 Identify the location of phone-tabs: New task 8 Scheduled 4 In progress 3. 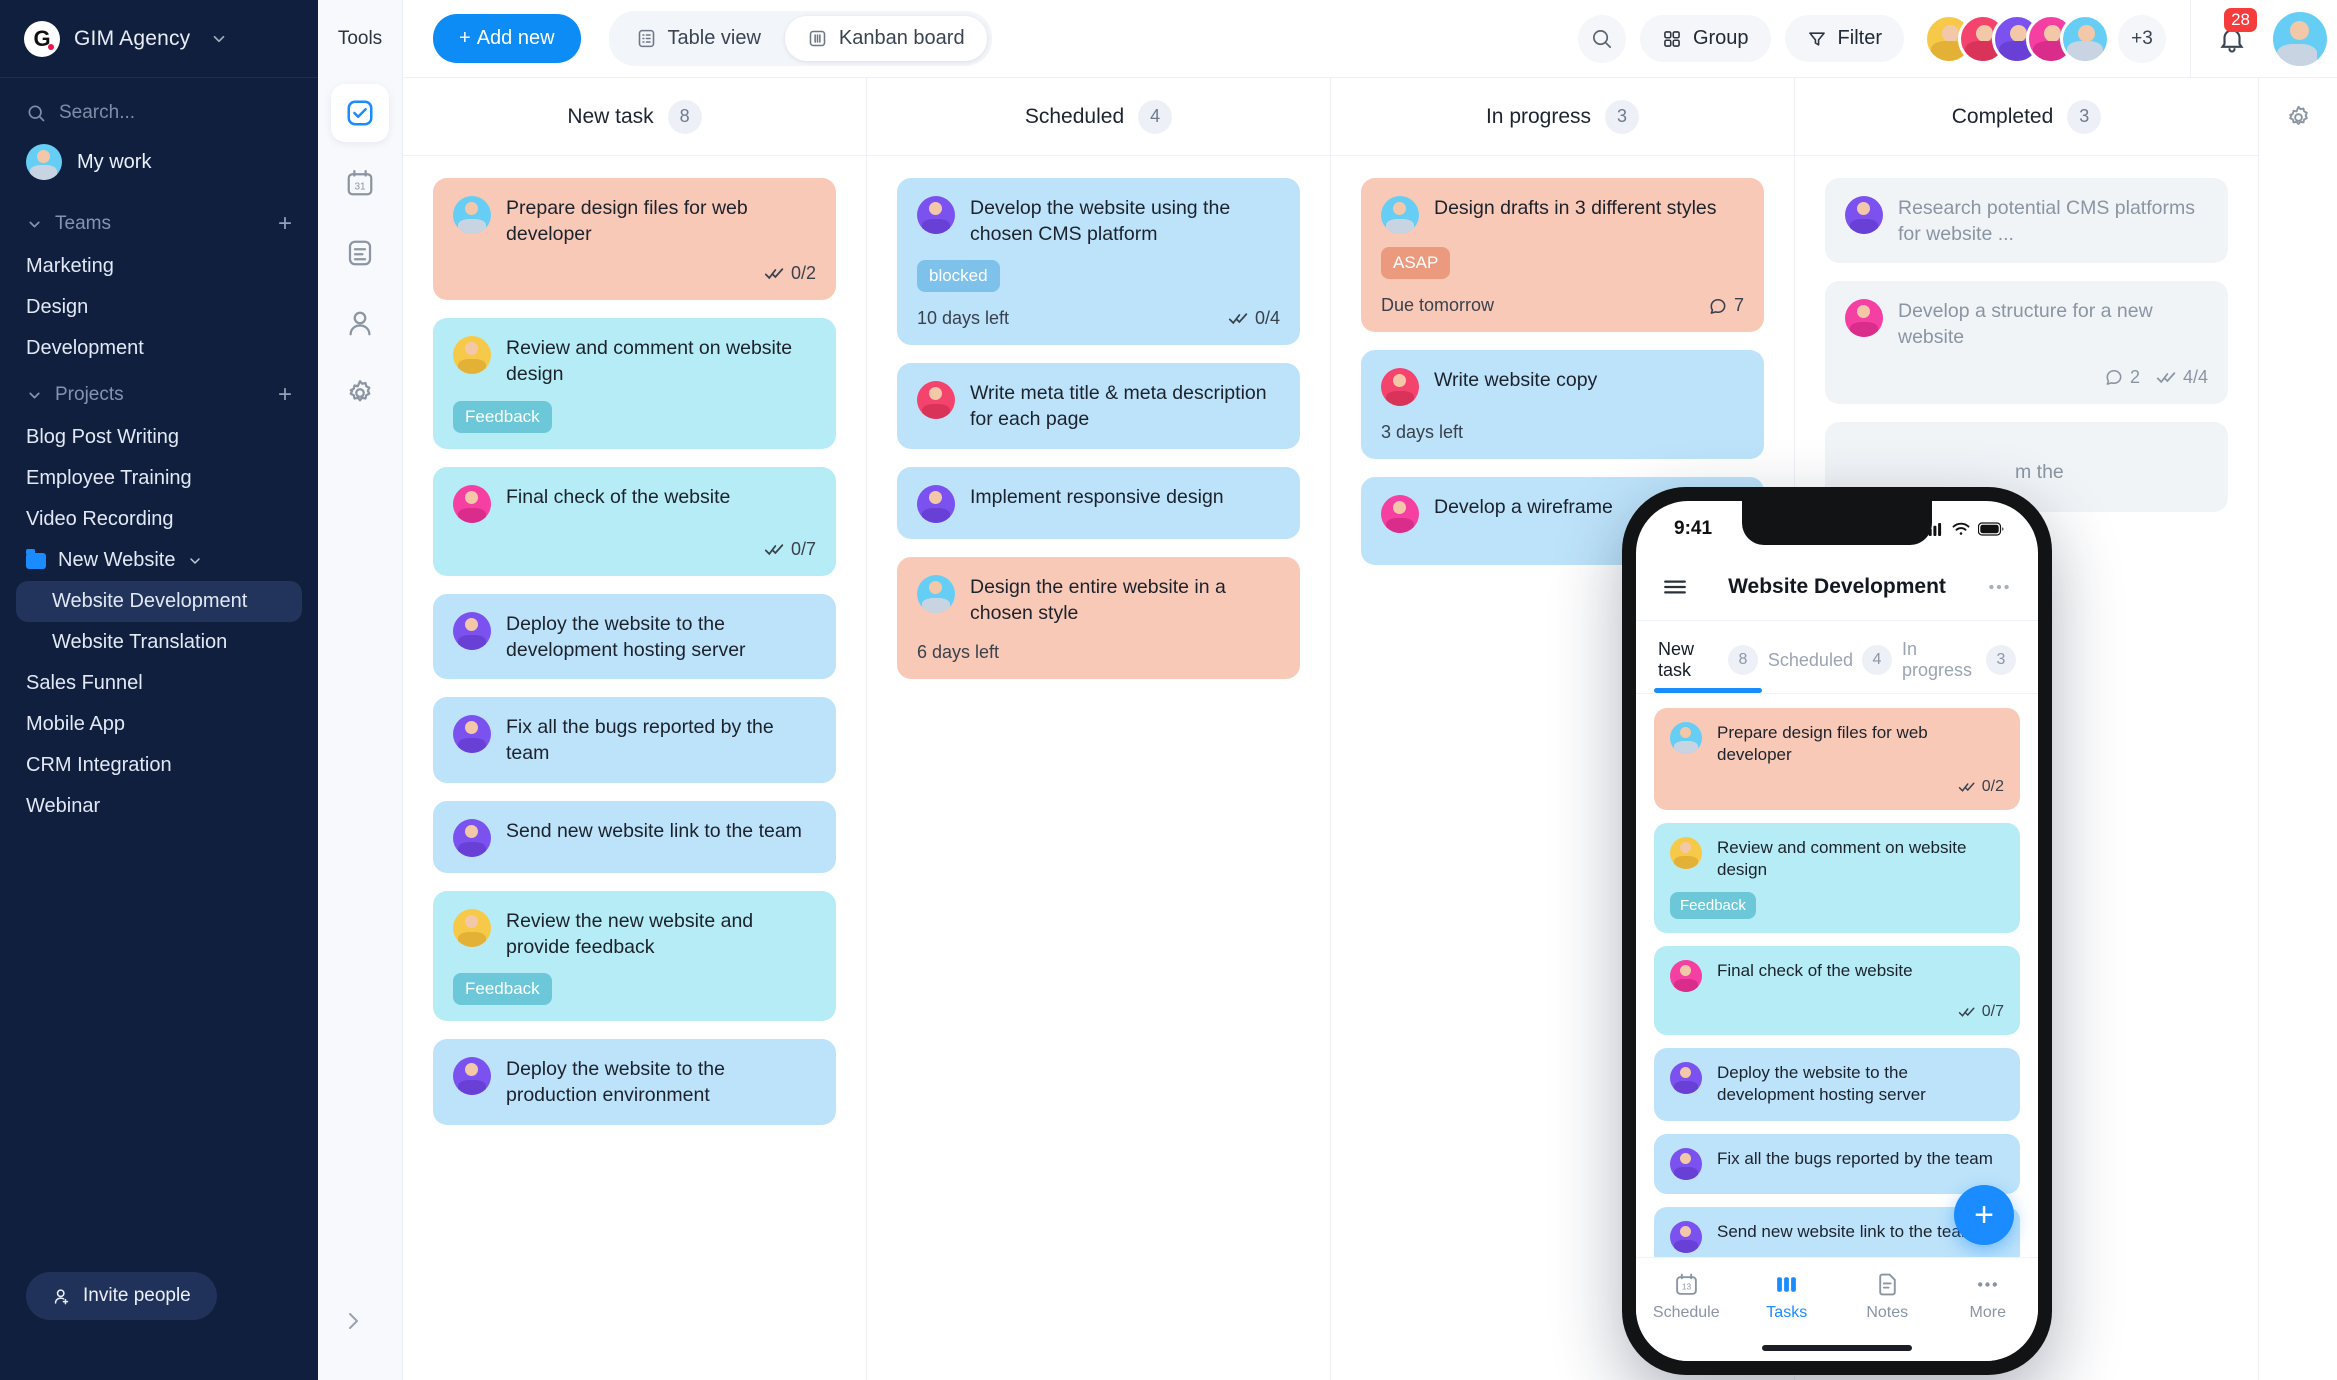
(1837, 657).